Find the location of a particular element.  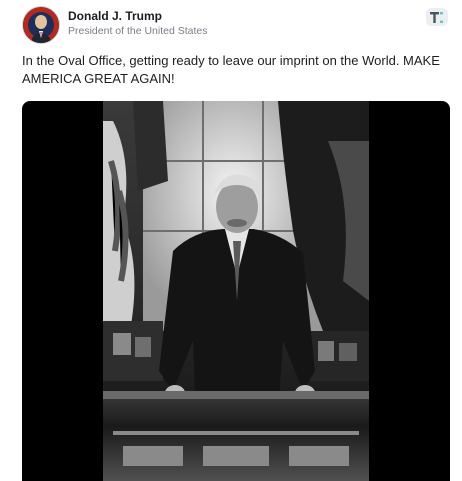

truth-social-icon is located at coordinates (437, 17).